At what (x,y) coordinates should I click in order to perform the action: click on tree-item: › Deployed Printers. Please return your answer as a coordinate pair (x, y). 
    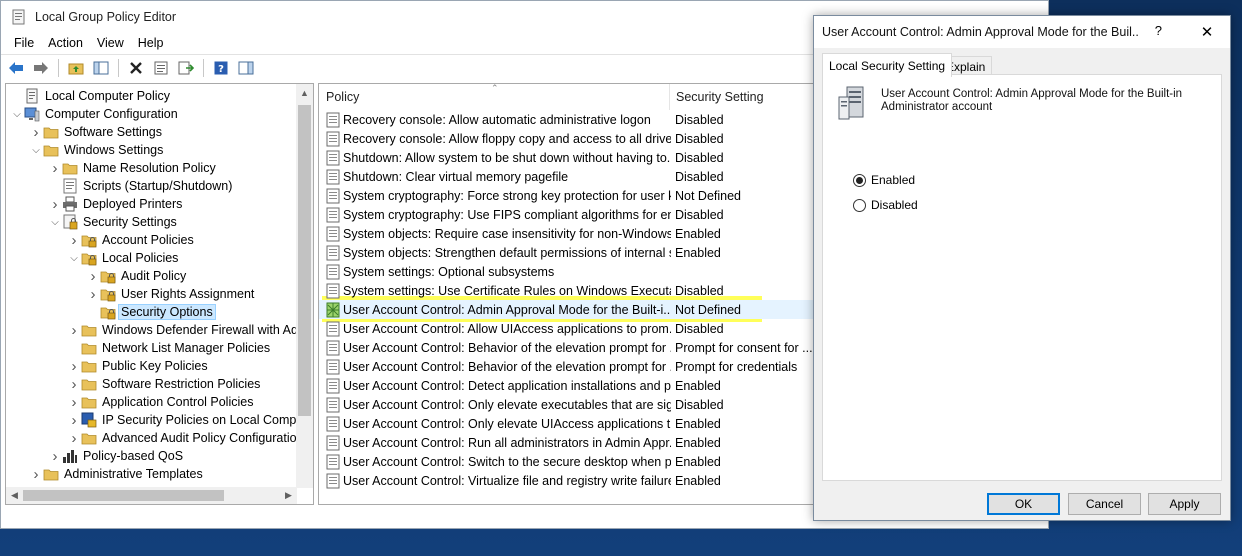
    Looking at the image, I should click on (116, 204).